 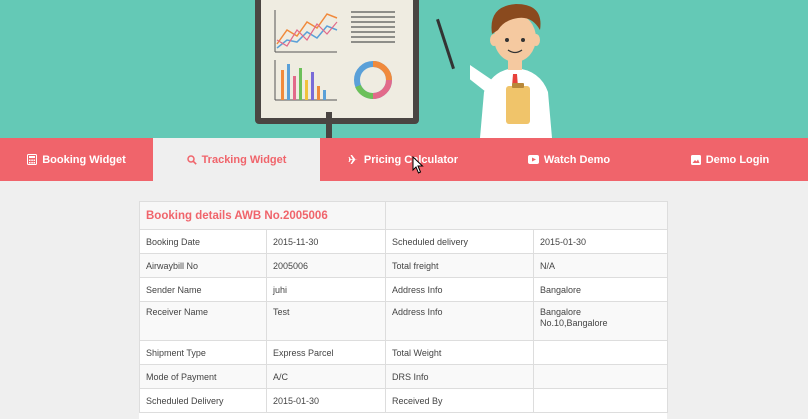 I want to click on plane-icon, so click(x=353, y=159).